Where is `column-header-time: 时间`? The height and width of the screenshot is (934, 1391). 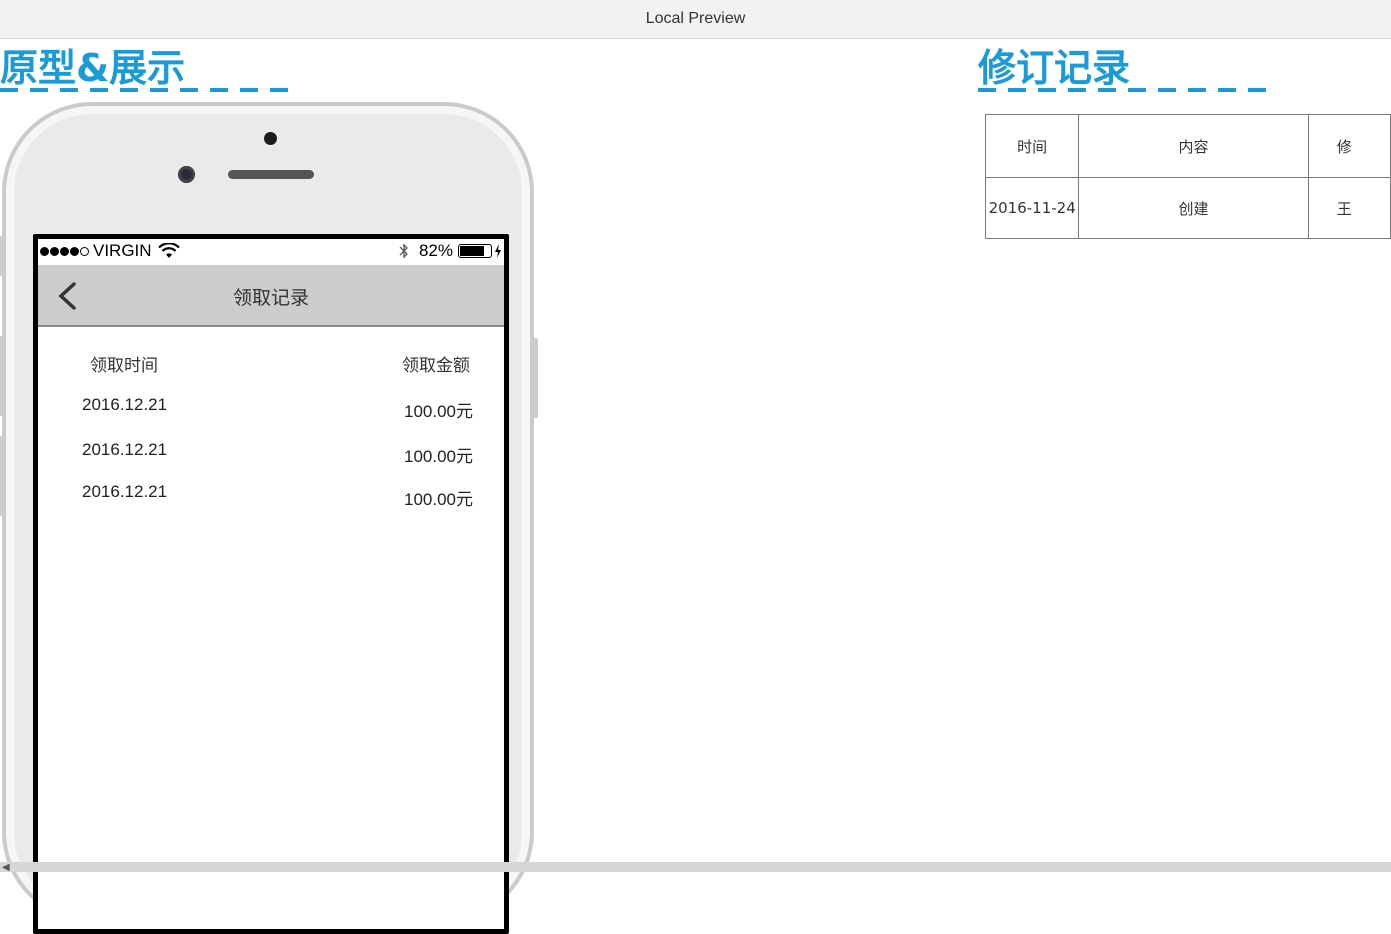 column-header-time: 时间 is located at coordinates (1032, 146).